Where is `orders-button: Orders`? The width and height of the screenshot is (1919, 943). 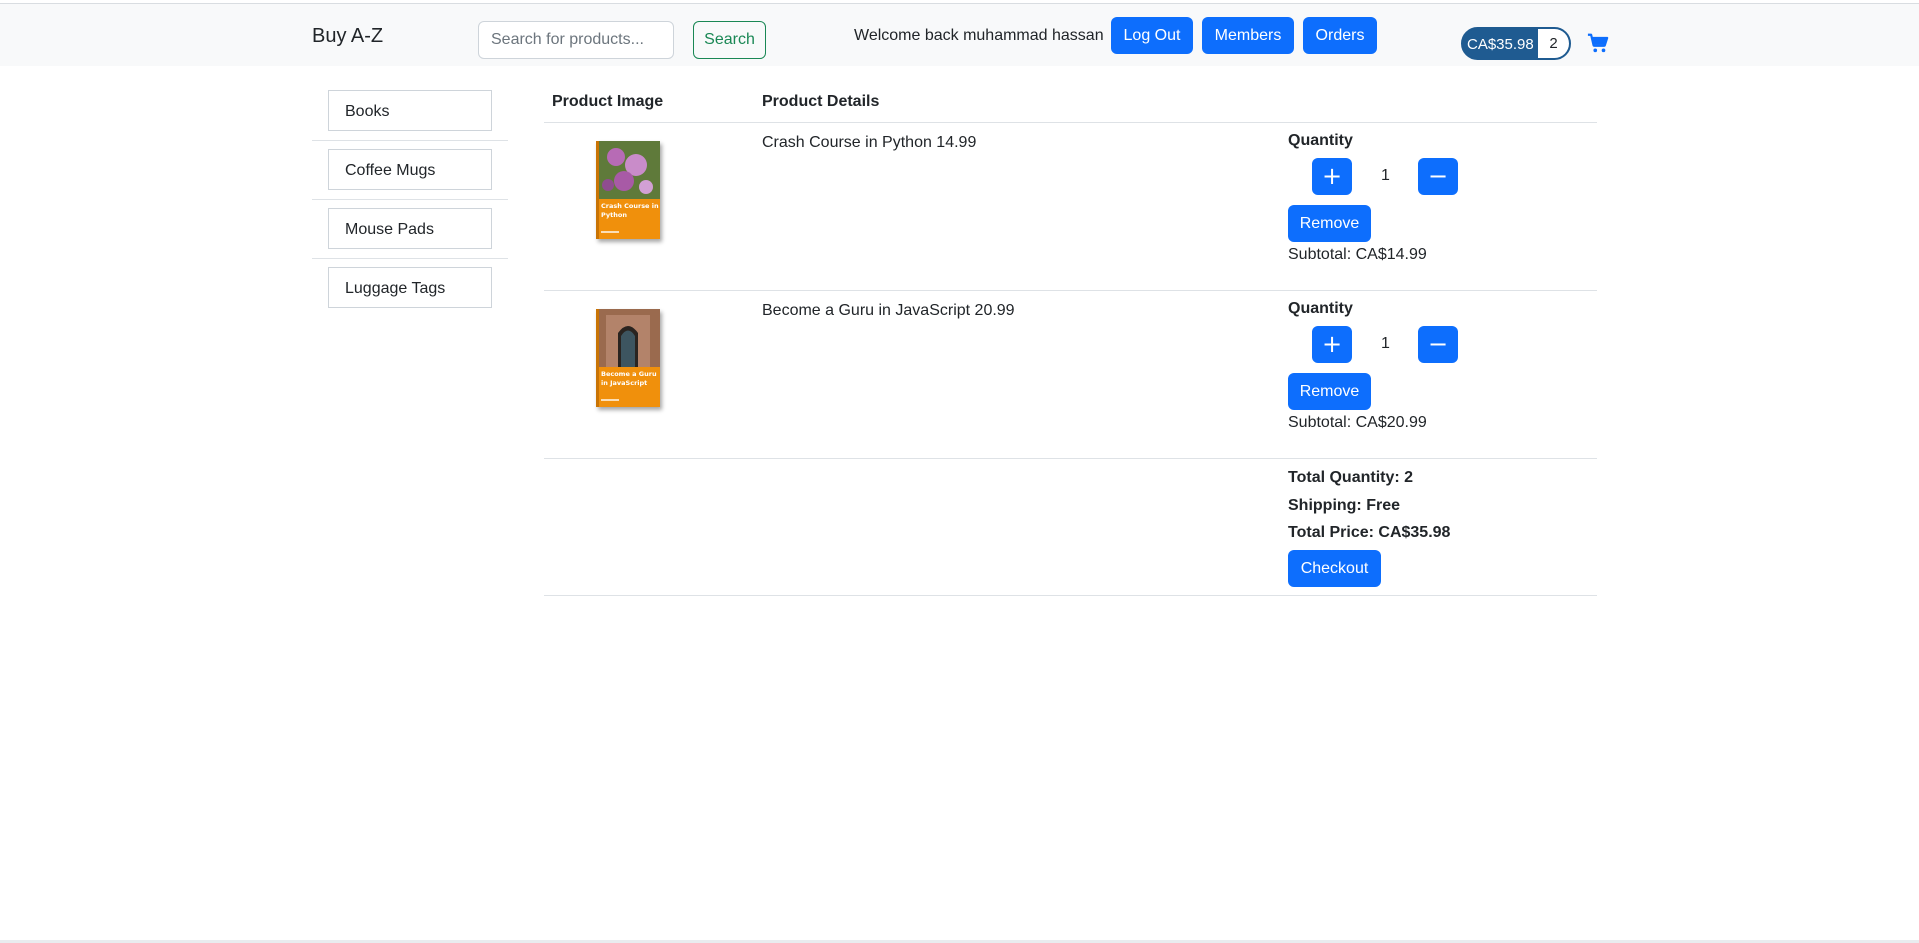
orders-button: Orders is located at coordinates (1340, 35).